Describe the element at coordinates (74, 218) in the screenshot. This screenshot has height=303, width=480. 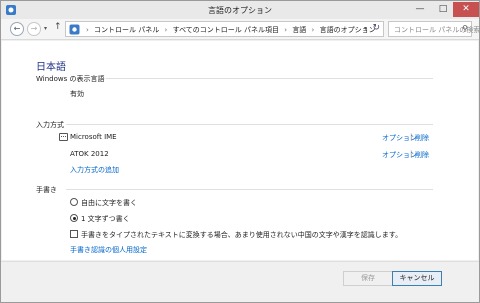
I see `single-char-radio` at that location.